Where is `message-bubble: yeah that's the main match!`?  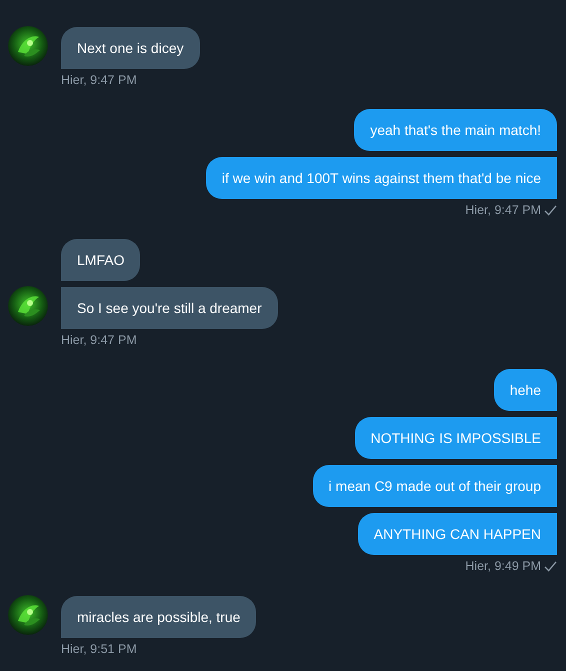 message-bubble: yeah that's the main match! is located at coordinates (455, 130).